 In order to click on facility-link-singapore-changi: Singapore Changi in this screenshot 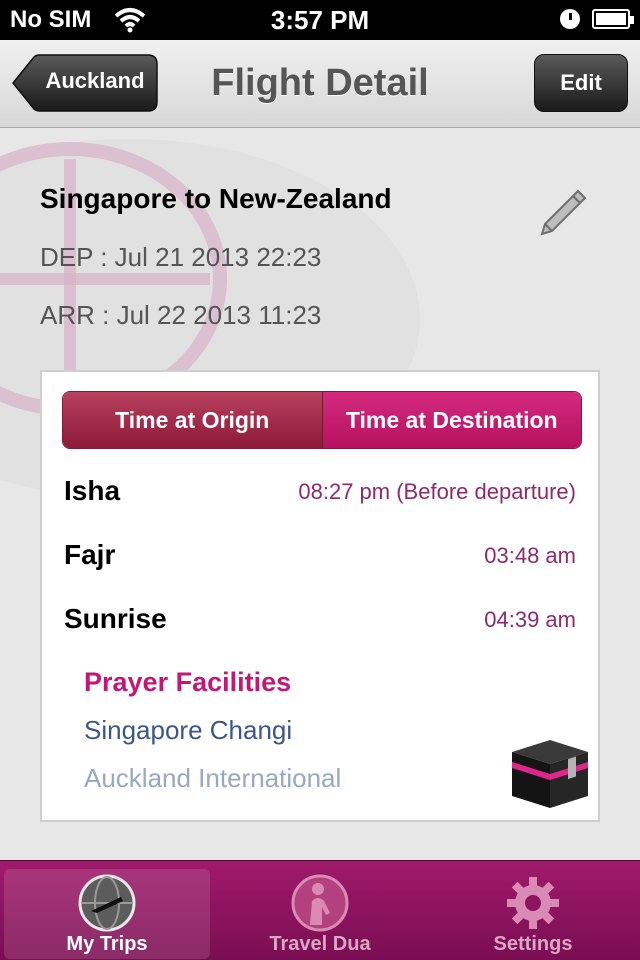, I will do `click(188, 730)`.